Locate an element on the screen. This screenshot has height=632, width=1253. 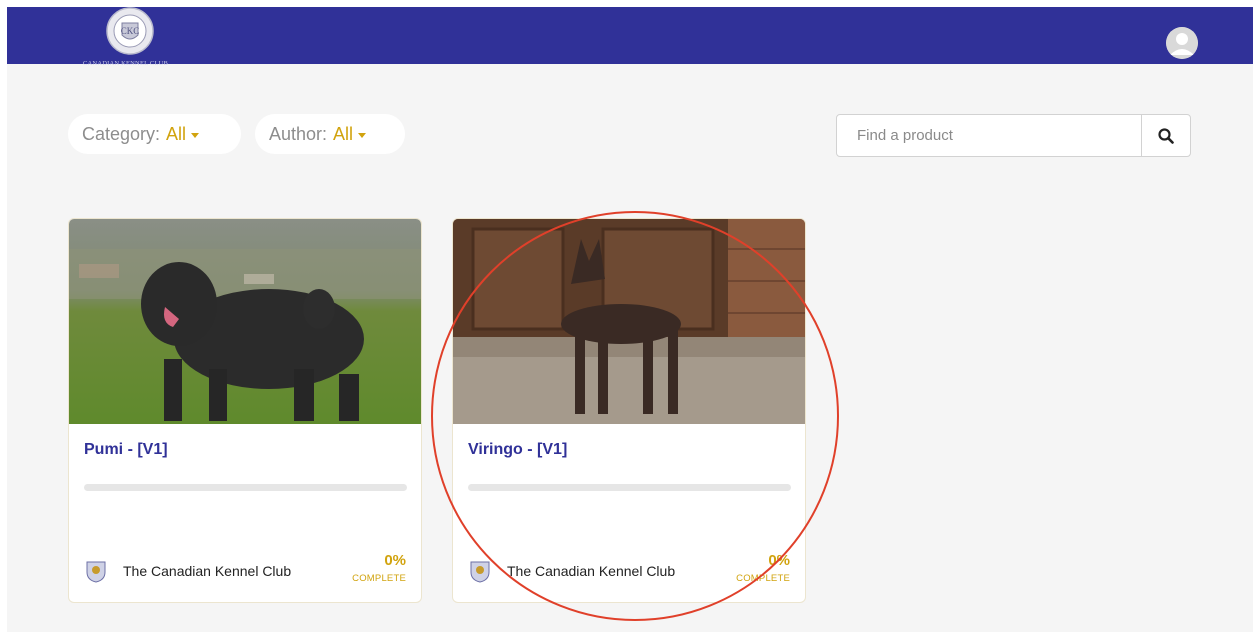
author-filter-label: Author: is located at coordinates (298, 133).